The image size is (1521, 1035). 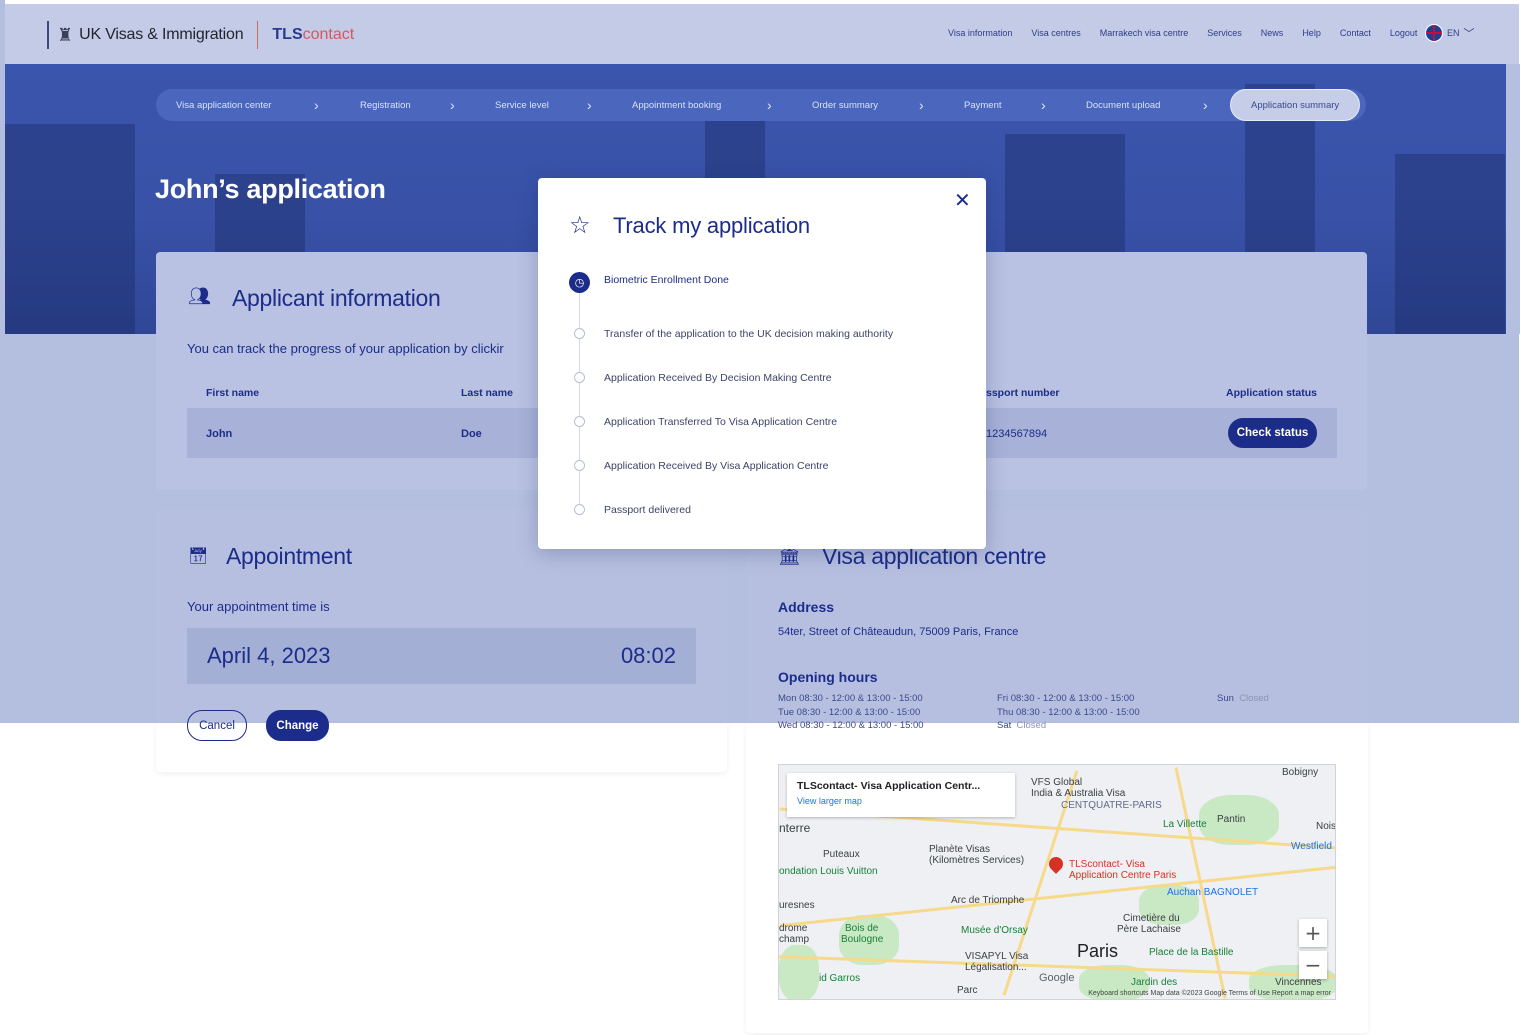 I want to click on col-last-name: Last name, so click(x=487, y=393).